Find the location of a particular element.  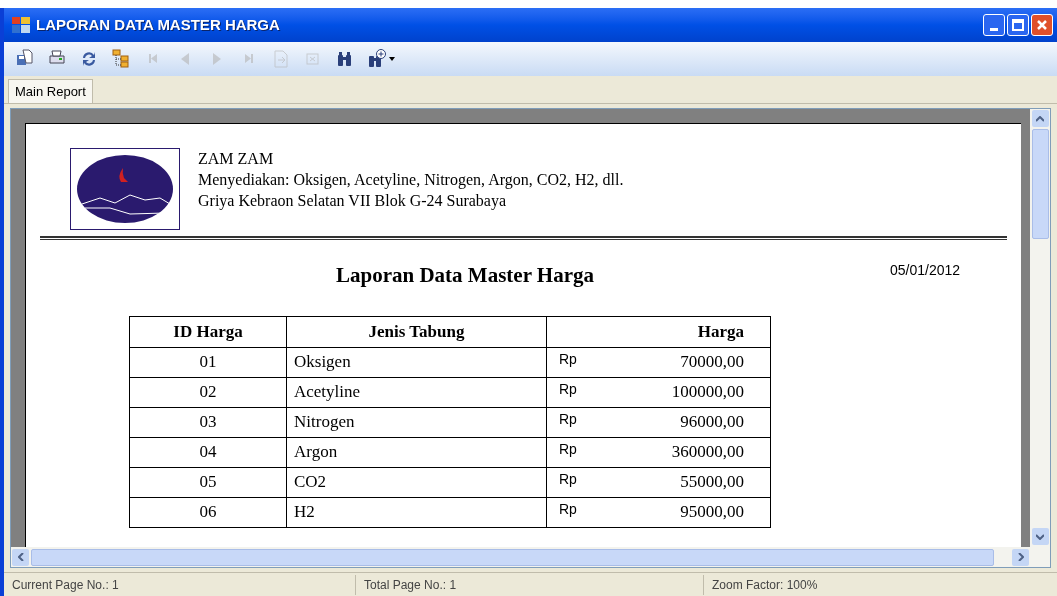

maximize-icon is located at coordinates (1018, 25).